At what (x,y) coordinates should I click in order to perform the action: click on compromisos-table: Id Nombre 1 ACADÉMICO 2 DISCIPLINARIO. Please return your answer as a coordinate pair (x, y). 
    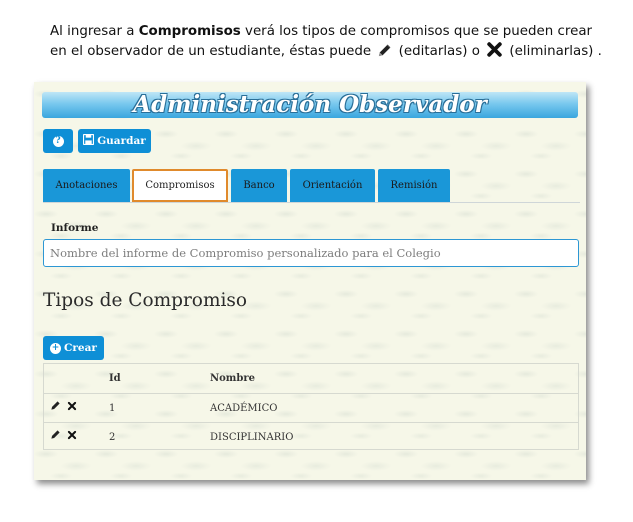
    Looking at the image, I should click on (311, 406).